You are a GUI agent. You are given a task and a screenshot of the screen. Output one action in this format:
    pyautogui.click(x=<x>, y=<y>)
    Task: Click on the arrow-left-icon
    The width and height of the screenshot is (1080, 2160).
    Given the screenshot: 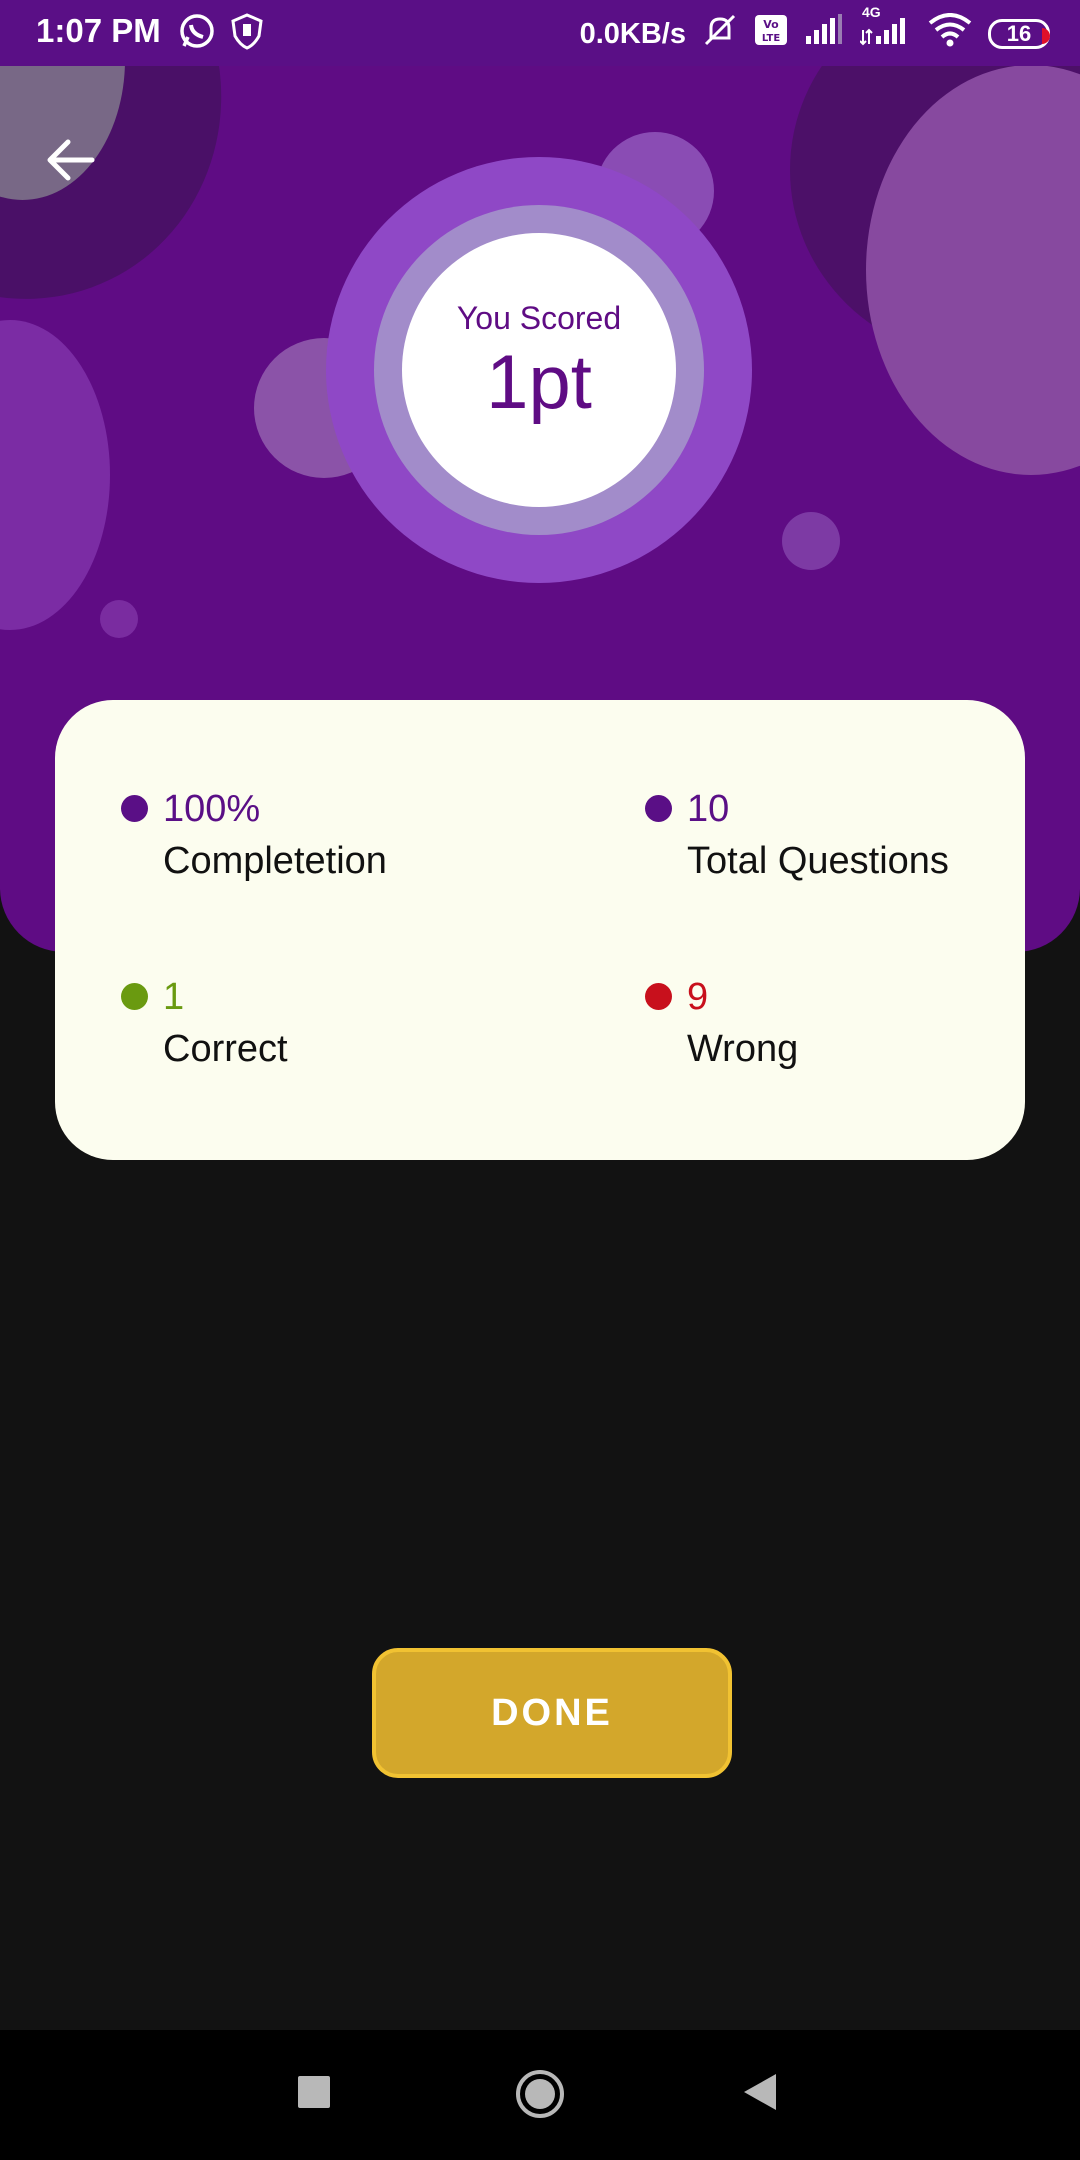 What is the action you would take?
    pyautogui.click(x=71, y=160)
    